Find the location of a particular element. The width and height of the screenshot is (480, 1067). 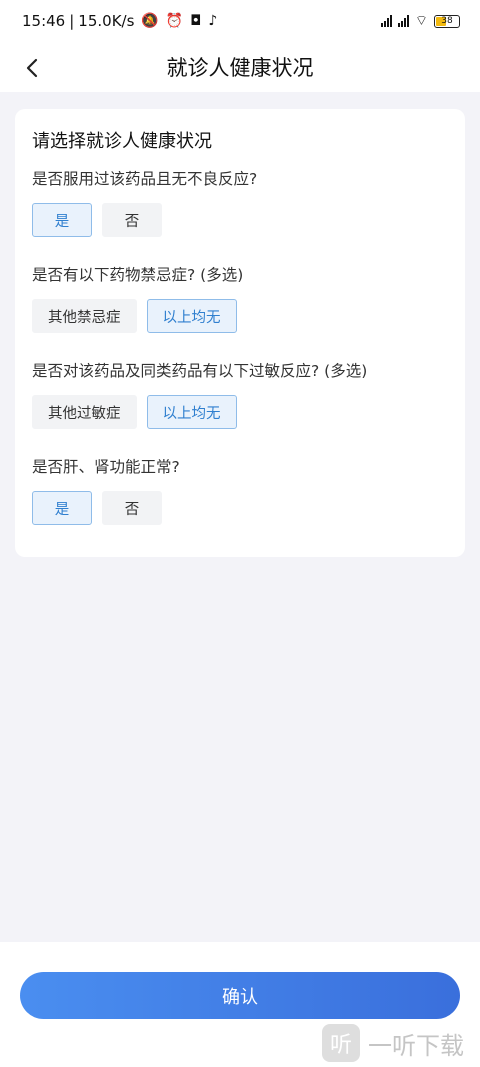

nfc-icon: ◘ is located at coordinates (196, 21).